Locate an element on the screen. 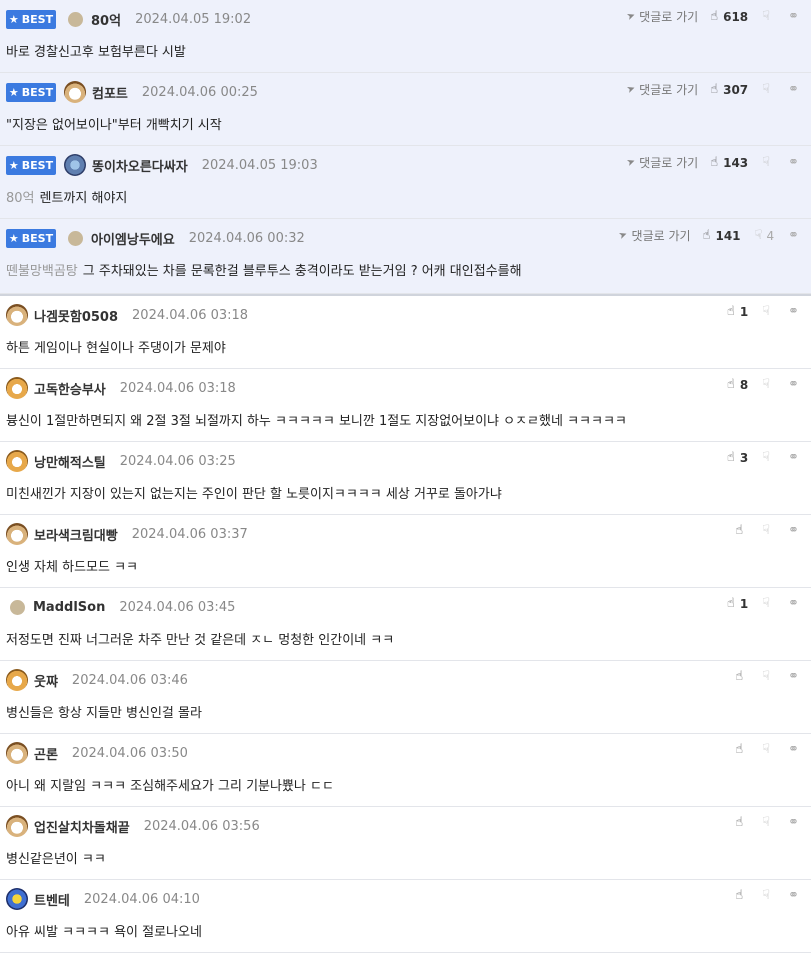 The width and height of the screenshot is (811, 953). quoted-nick: 뗀불망백곰탕 is located at coordinates (42, 271).